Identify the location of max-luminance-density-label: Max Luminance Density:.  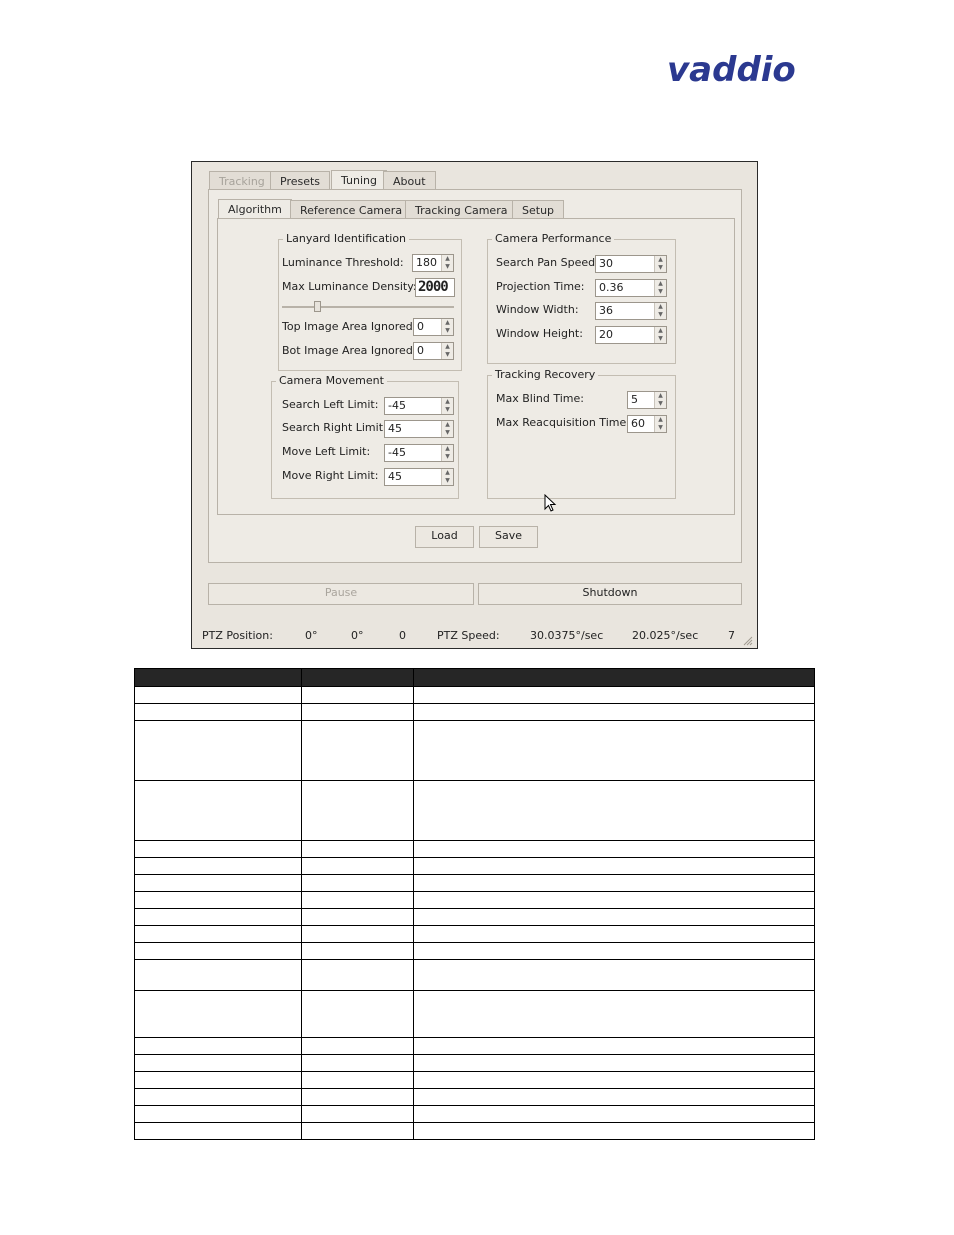
(349, 286).